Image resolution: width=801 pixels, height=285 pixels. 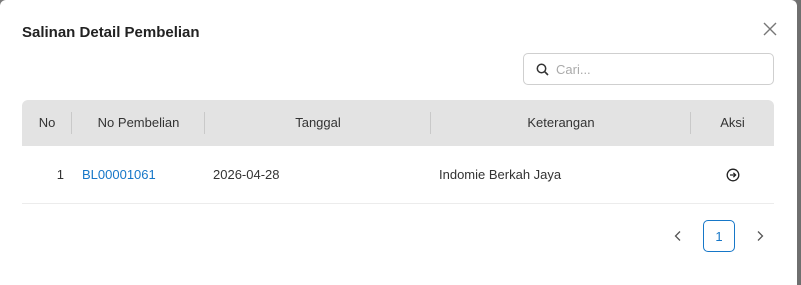 I want to click on close-button, so click(x=770, y=29).